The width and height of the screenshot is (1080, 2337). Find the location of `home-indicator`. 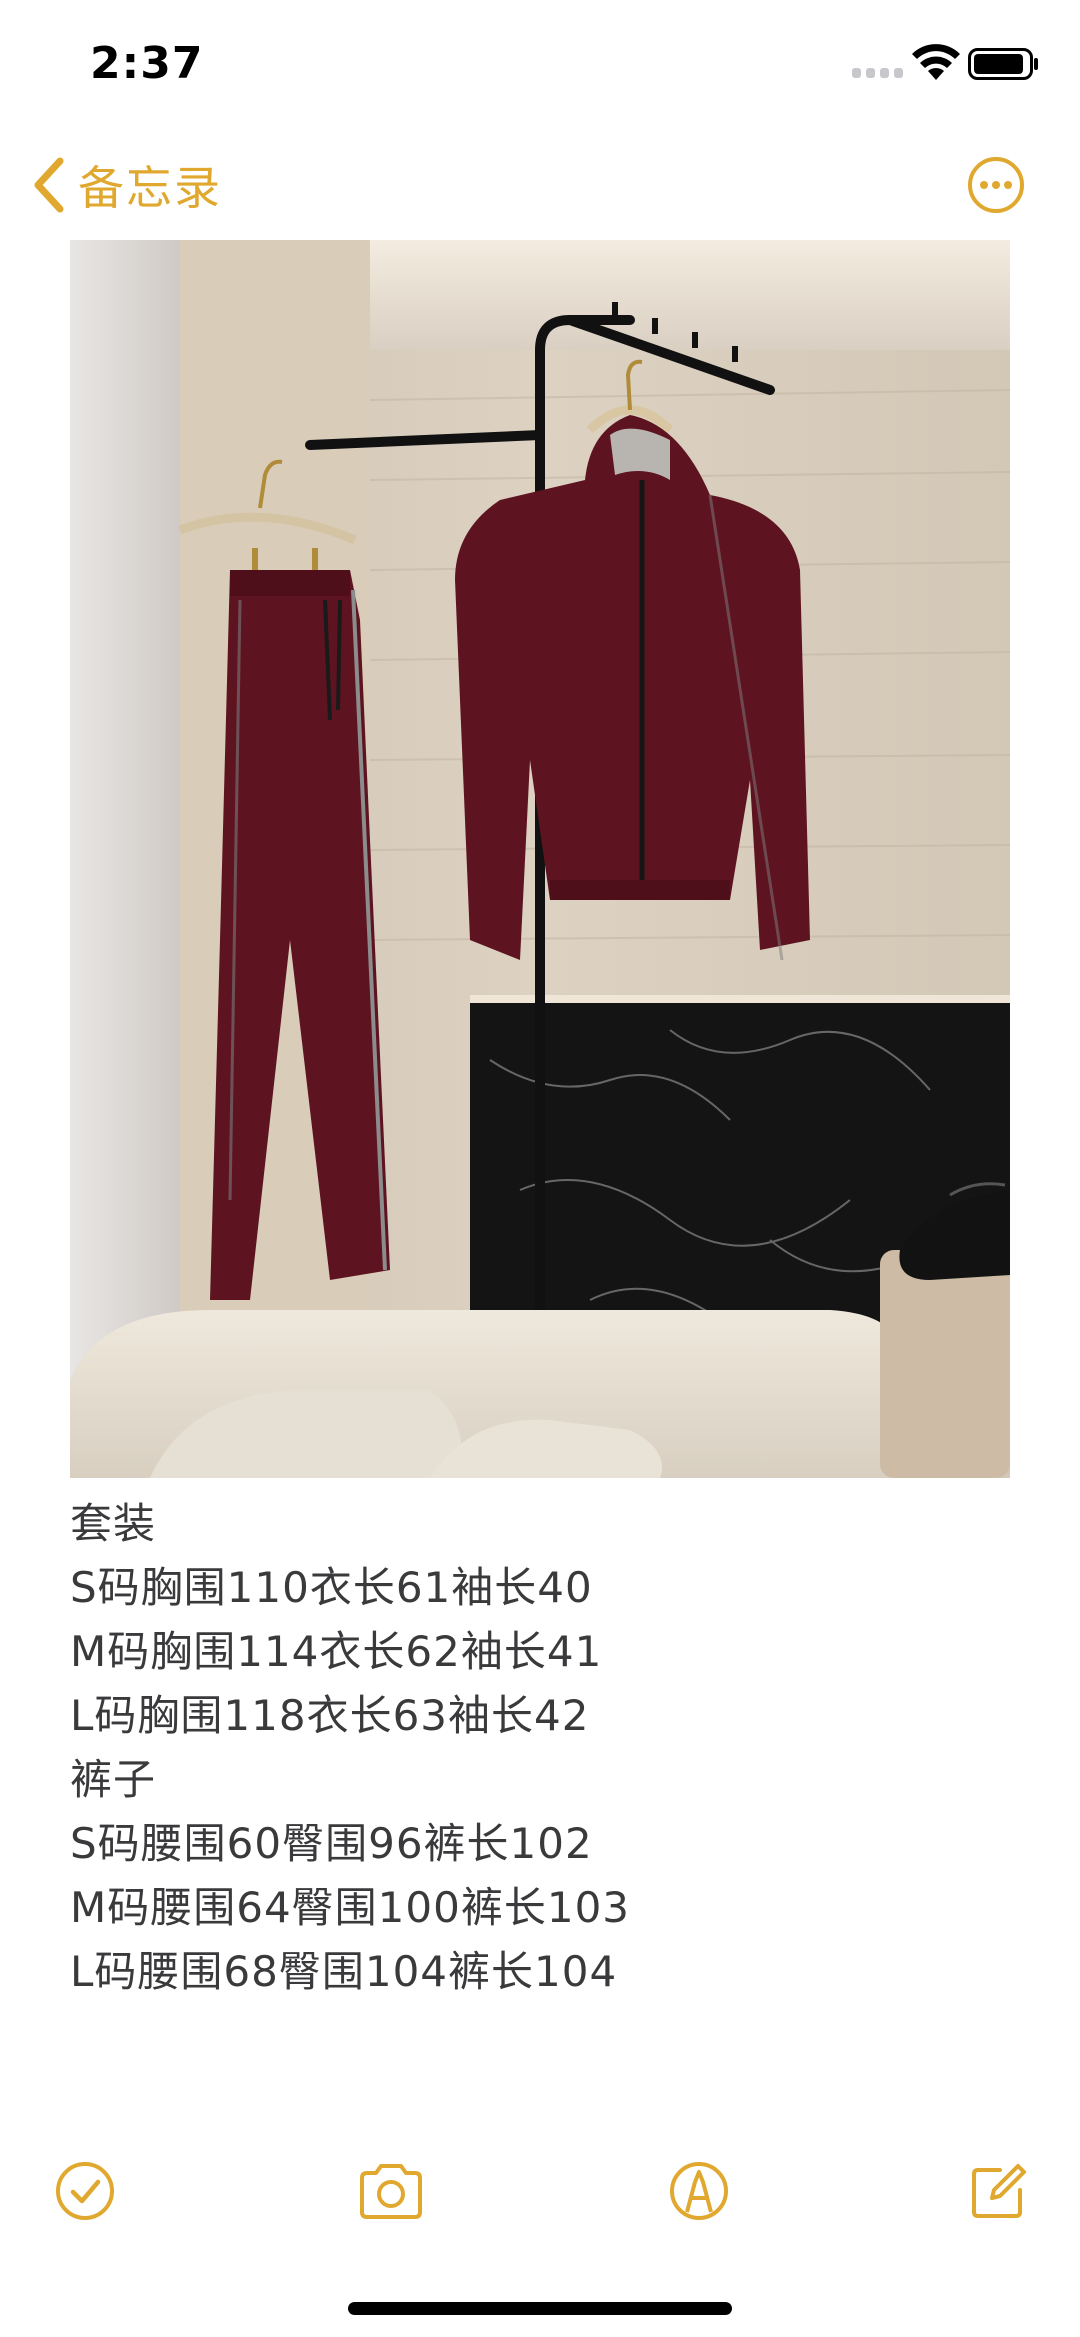

home-indicator is located at coordinates (540, 2308).